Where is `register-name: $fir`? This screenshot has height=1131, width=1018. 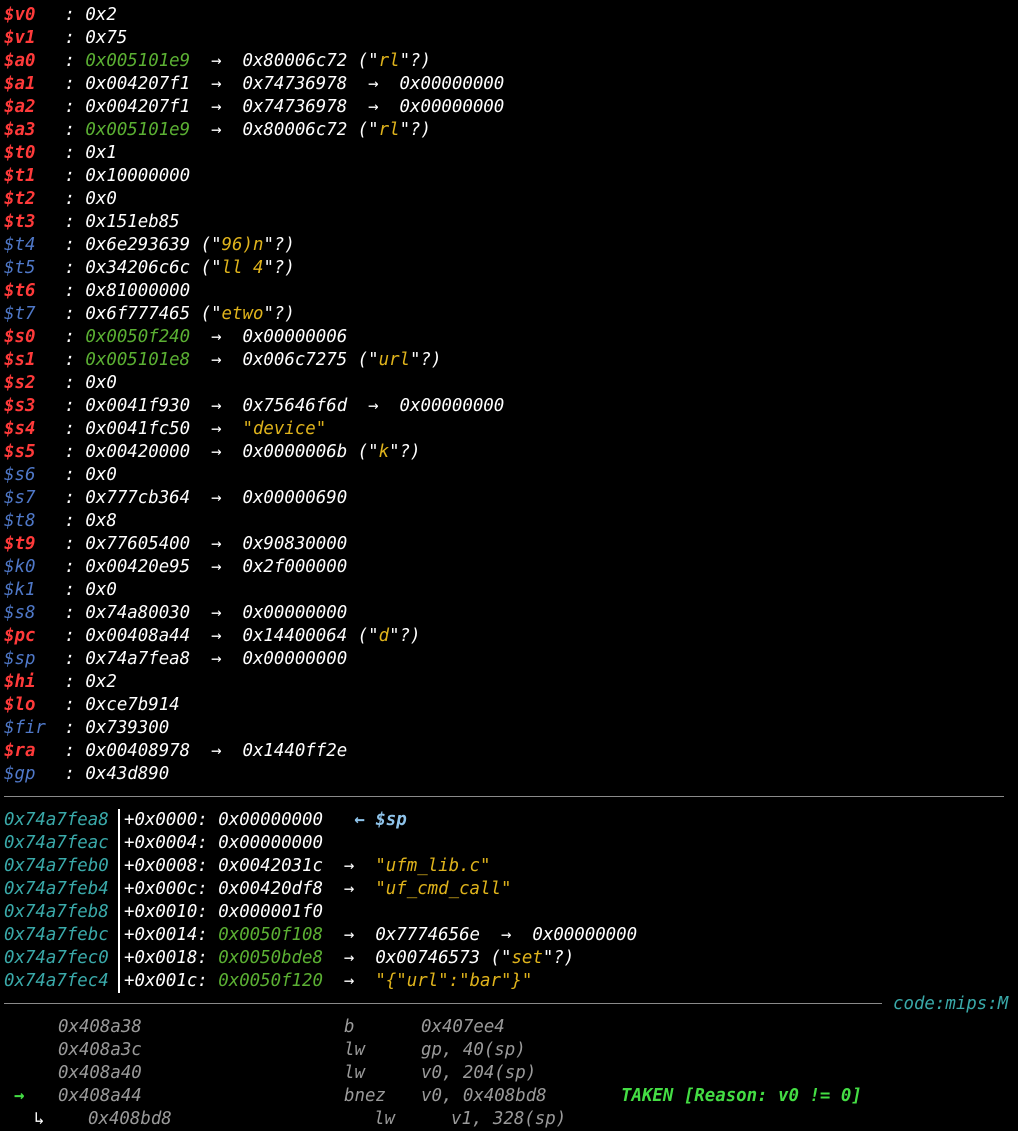 register-name: $fir is located at coordinates (25, 728).